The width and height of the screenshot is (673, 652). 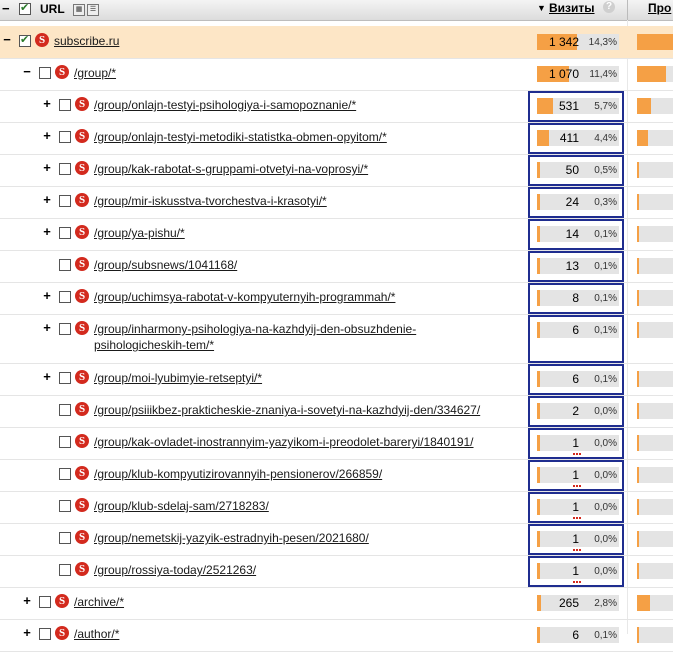 I want to click on sort-desc-icon: ▼, so click(x=541, y=8).